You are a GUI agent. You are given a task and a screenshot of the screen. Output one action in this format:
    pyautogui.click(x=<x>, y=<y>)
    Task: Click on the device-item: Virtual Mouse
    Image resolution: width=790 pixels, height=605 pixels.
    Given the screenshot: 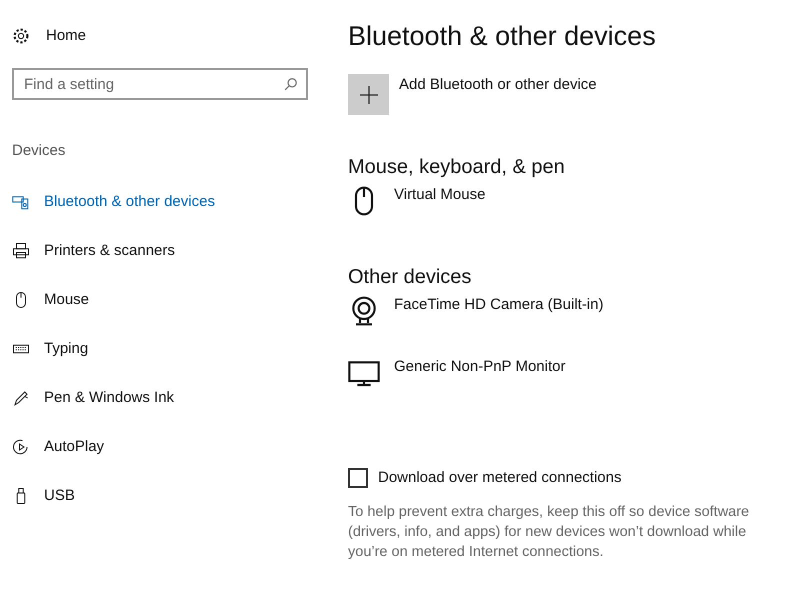 What is the action you would take?
    pyautogui.click(x=569, y=204)
    